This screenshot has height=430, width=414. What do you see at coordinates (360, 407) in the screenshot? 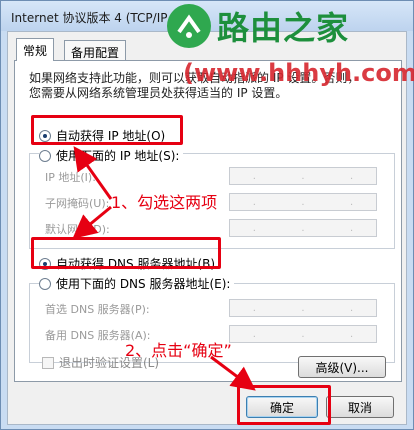
I see `cancel-button: 取消` at bounding box center [360, 407].